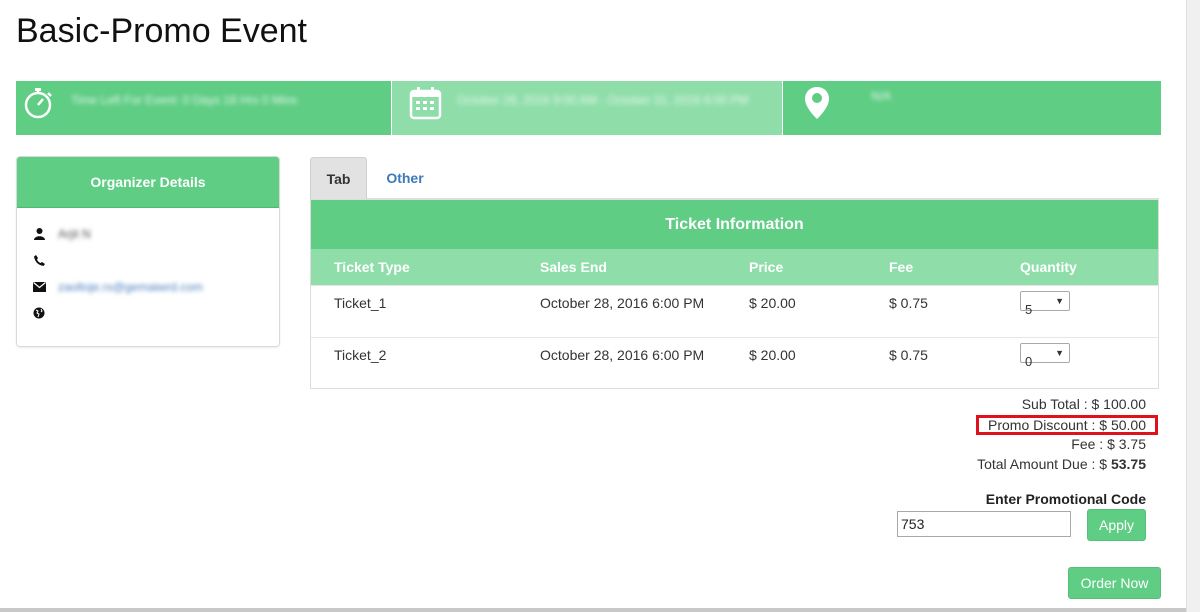  Describe the element at coordinates (1108, 444) in the screenshot. I see `fee-total: Fee : $ 3.75` at that location.